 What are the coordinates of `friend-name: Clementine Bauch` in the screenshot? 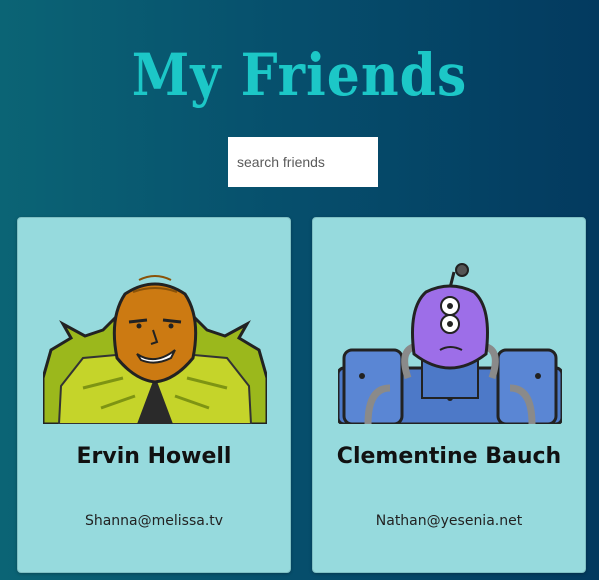 It's located at (449, 456).